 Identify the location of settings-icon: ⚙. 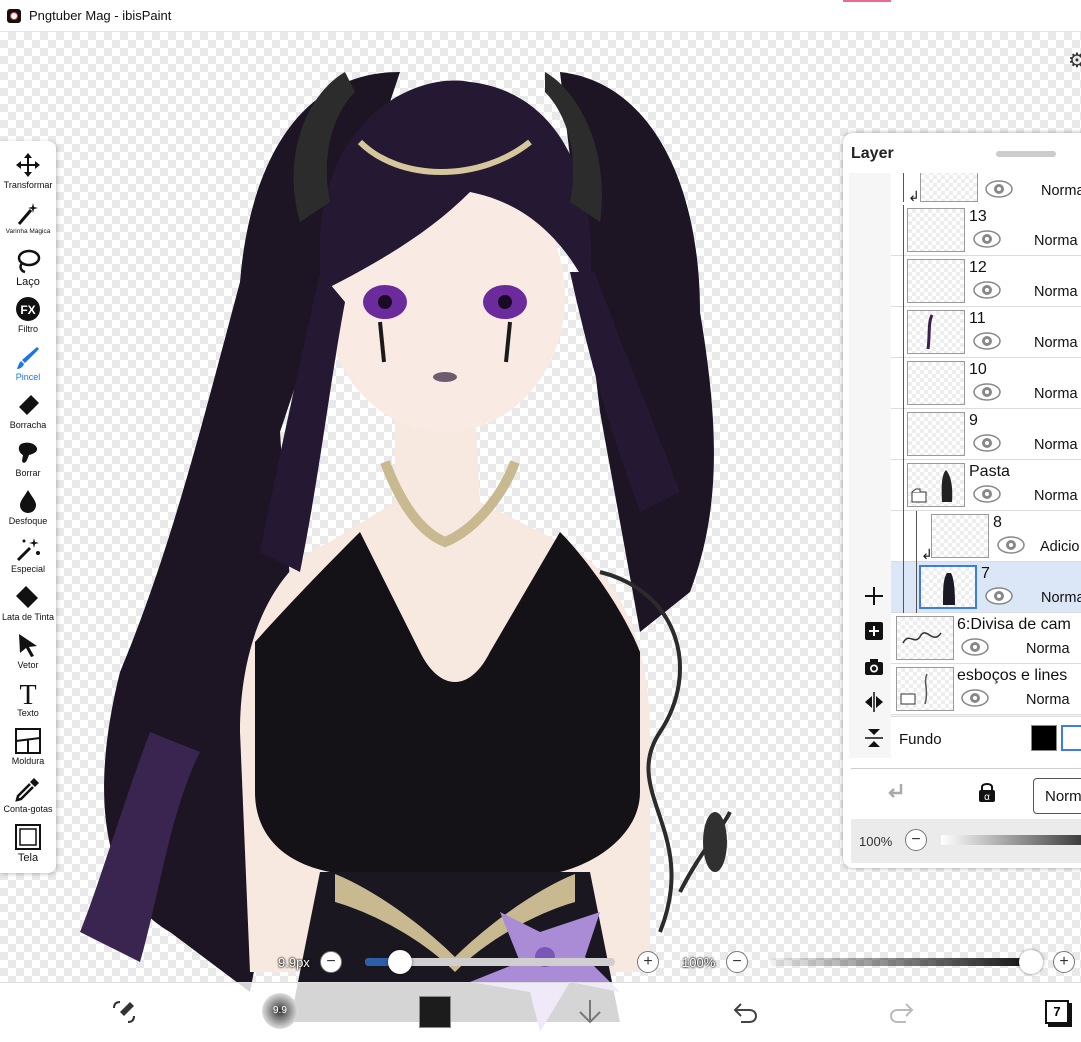
(1074, 60).